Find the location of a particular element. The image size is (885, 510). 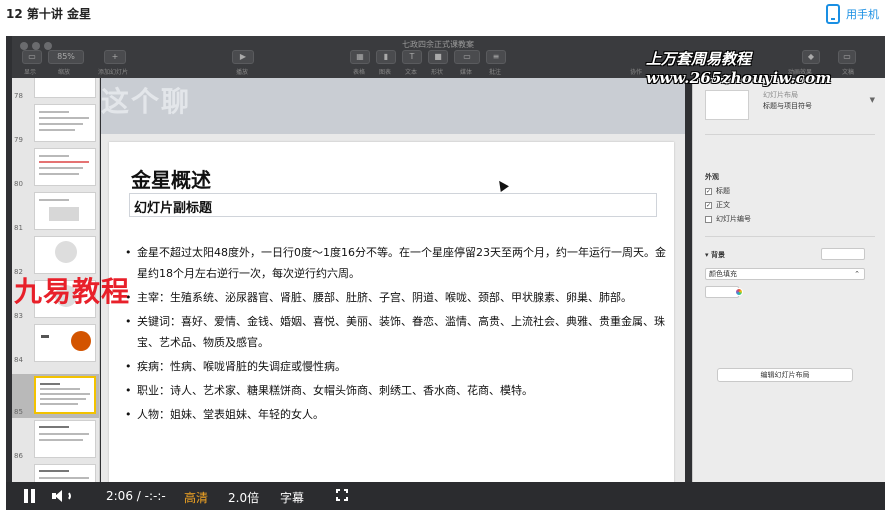

bullet-item: 职业：诗人、艺术家、糖果糕饼商、女帽头饰商、刺绣工、香水商、花商、模特。 is located at coordinates (395, 390).